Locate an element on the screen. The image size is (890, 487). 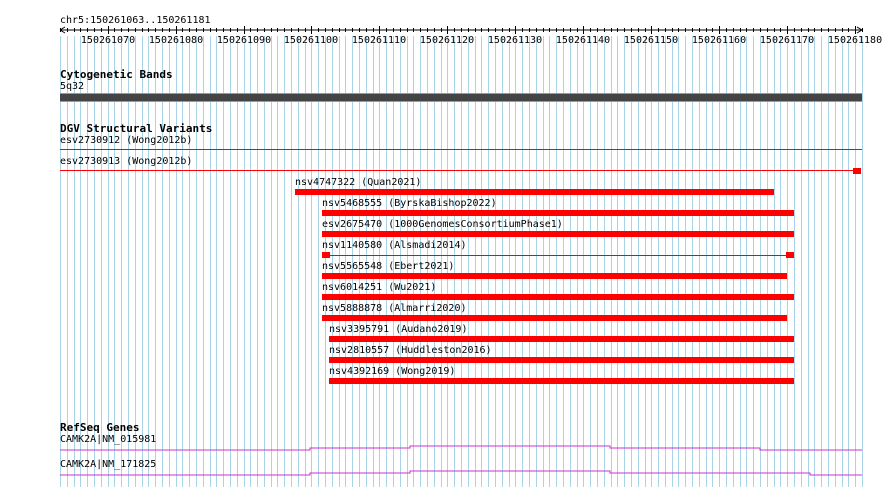
variant-label: nsv5888878 (Almarri2020) is located at coordinates (394, 309).